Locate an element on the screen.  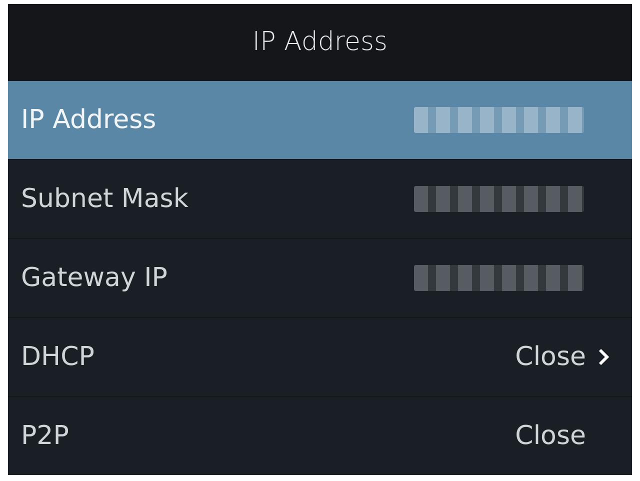
row-label: Gateway IP is located at coordinates (94, 278).